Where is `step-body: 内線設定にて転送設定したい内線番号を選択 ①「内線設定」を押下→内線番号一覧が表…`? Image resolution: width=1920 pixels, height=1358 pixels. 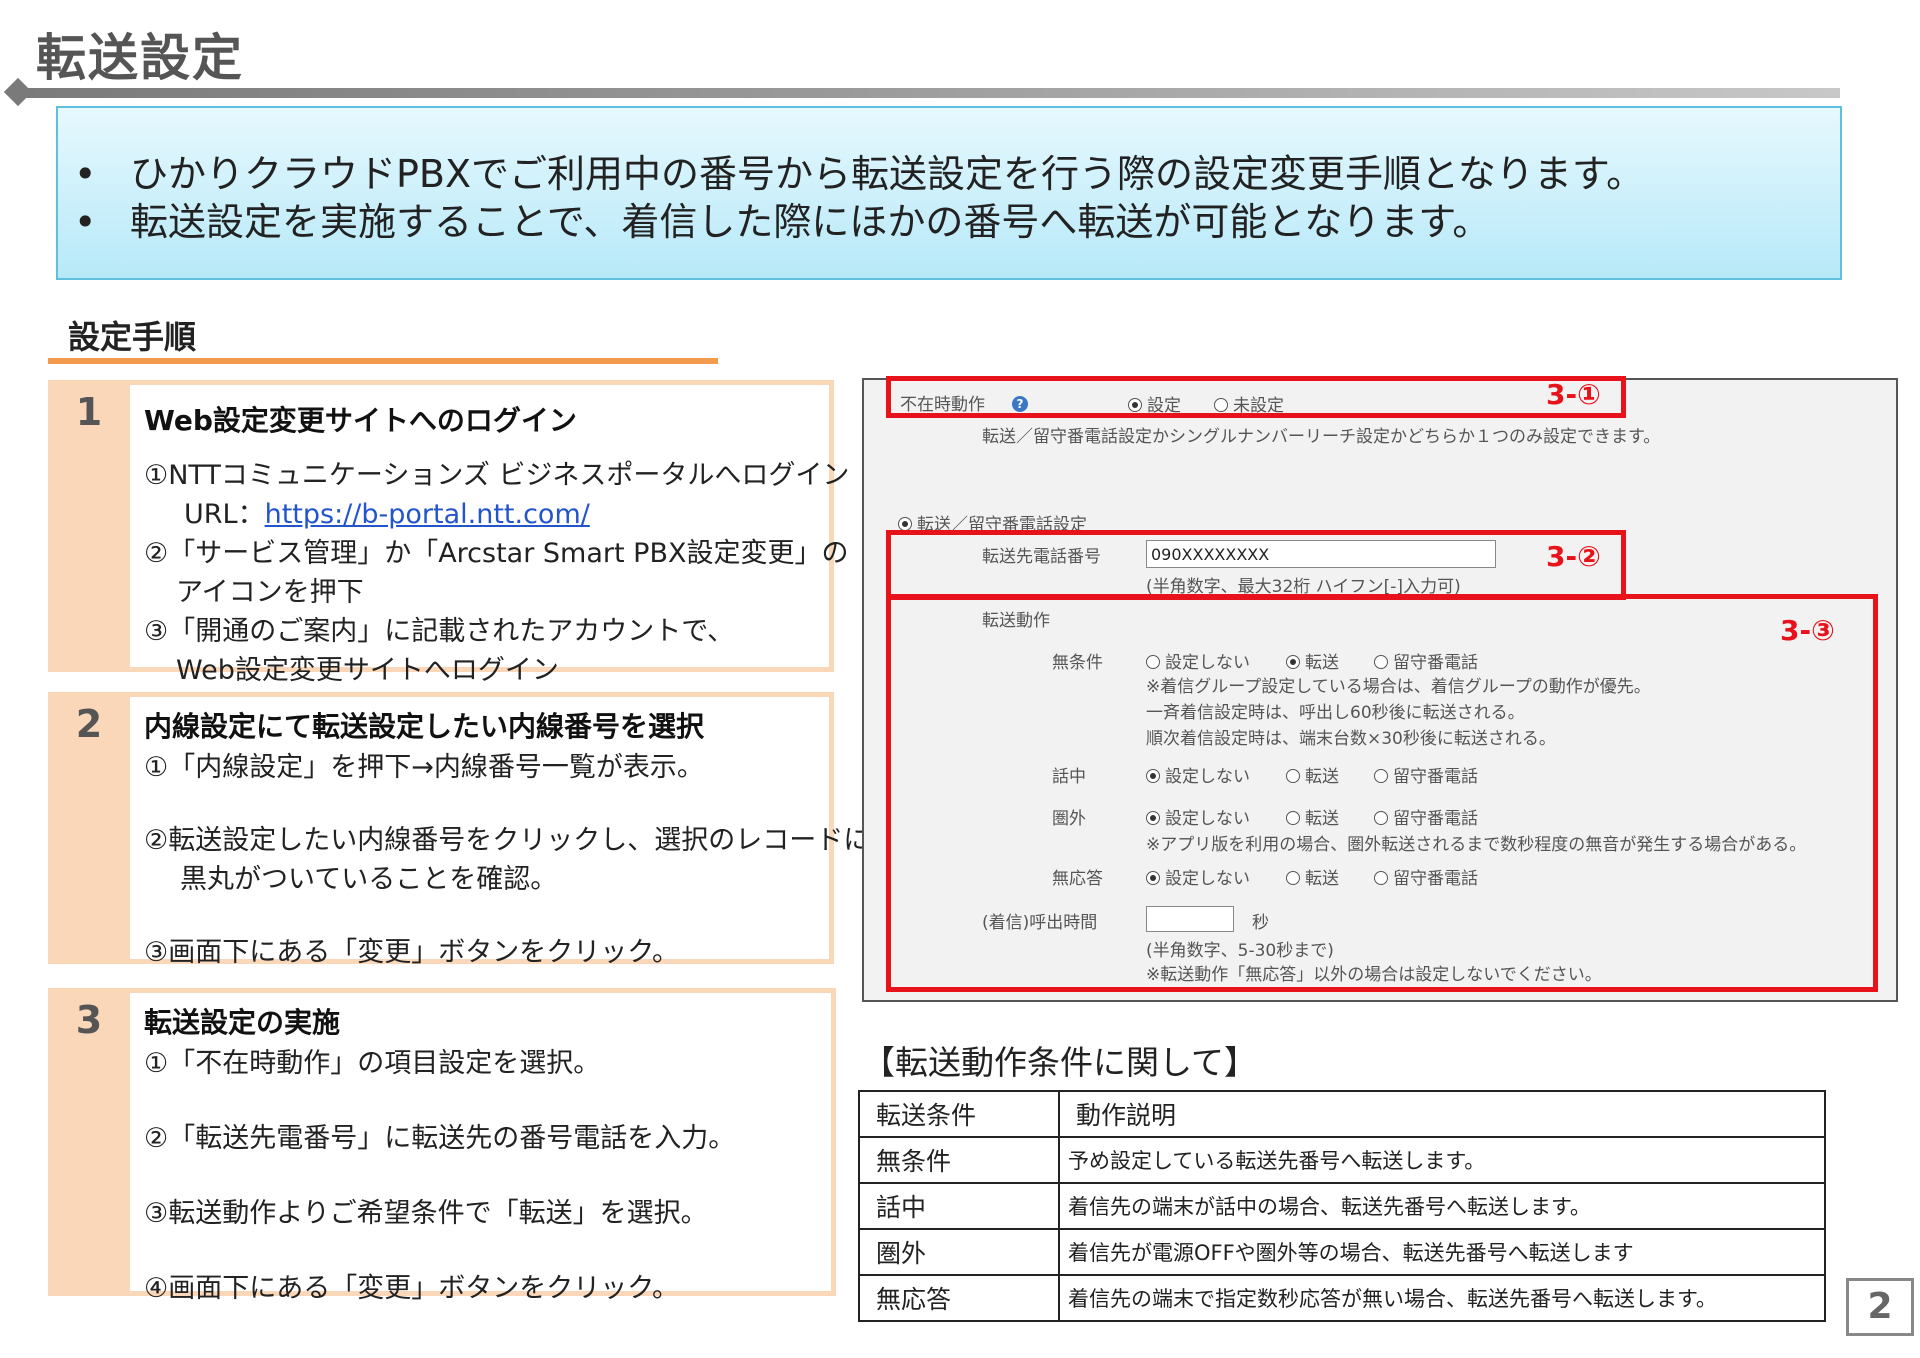 step-body: 内線設定にて転送設定したい内線番号を選択 ①「内線設定」を押下→内線番号一覧が表… is located at coordinates (500, 832).